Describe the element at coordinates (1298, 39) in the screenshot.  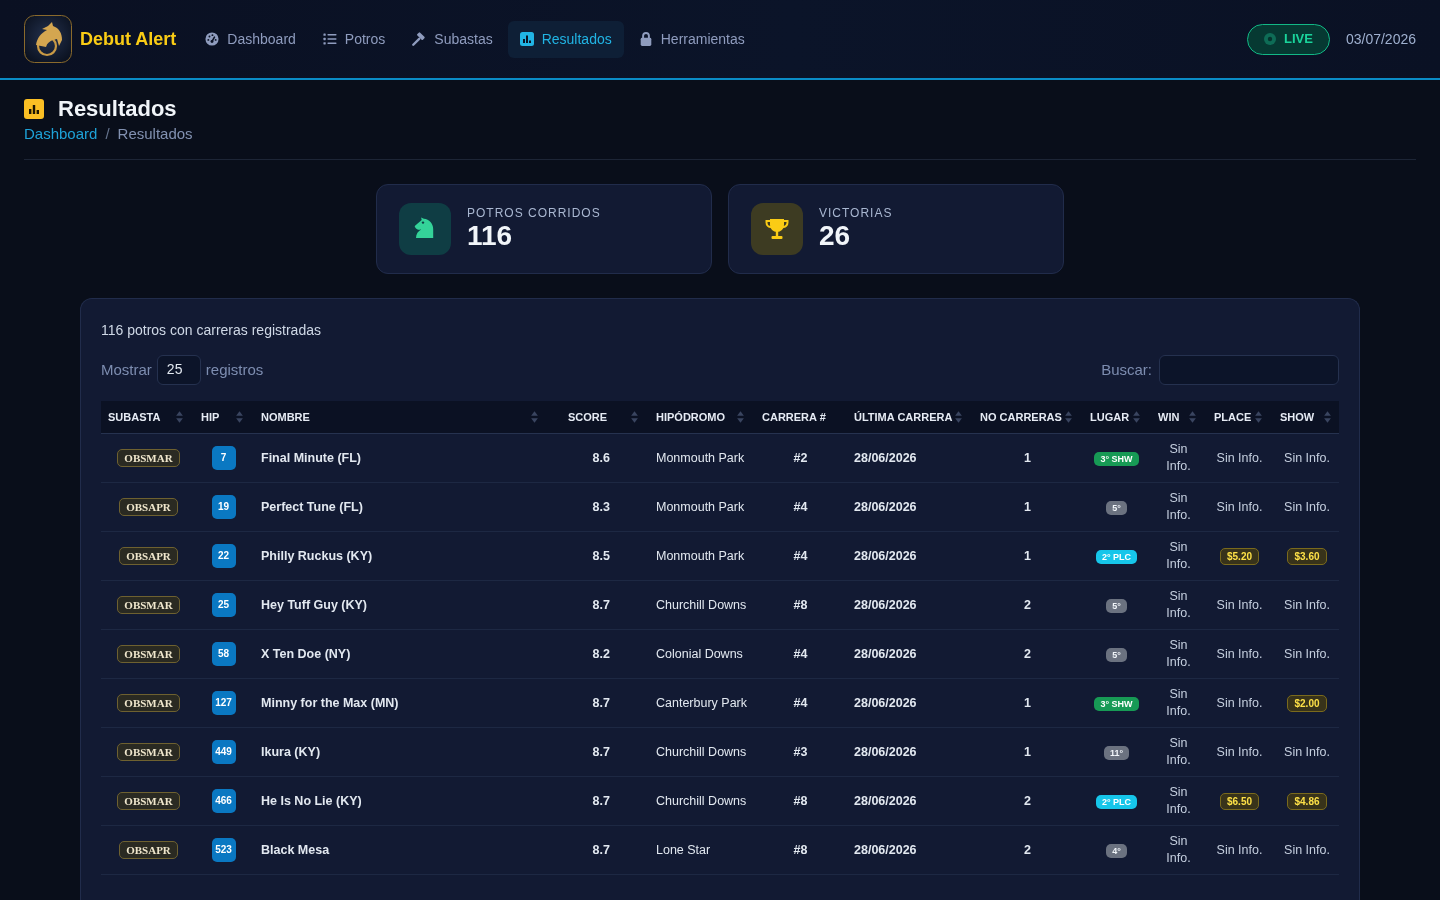
I see `live-label: LIVE` at that location.